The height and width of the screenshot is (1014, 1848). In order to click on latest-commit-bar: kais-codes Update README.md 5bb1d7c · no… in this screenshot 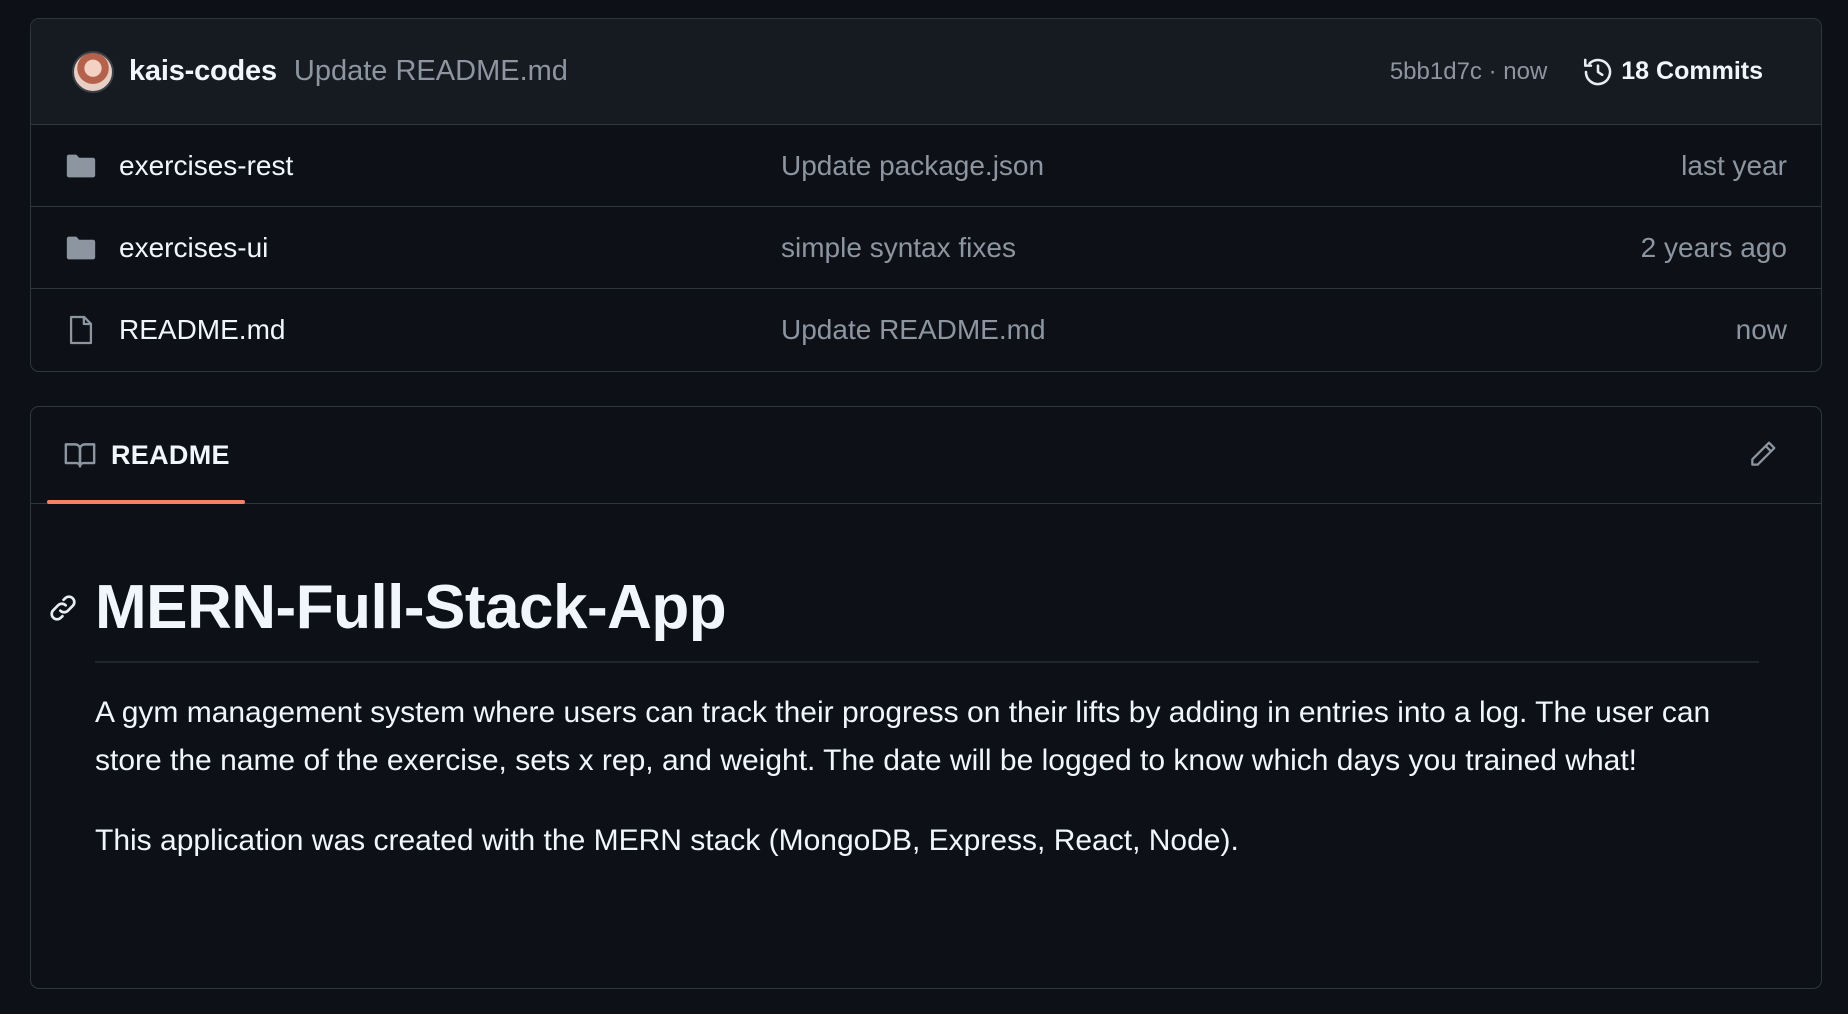, I will do `click(926, 72)`.